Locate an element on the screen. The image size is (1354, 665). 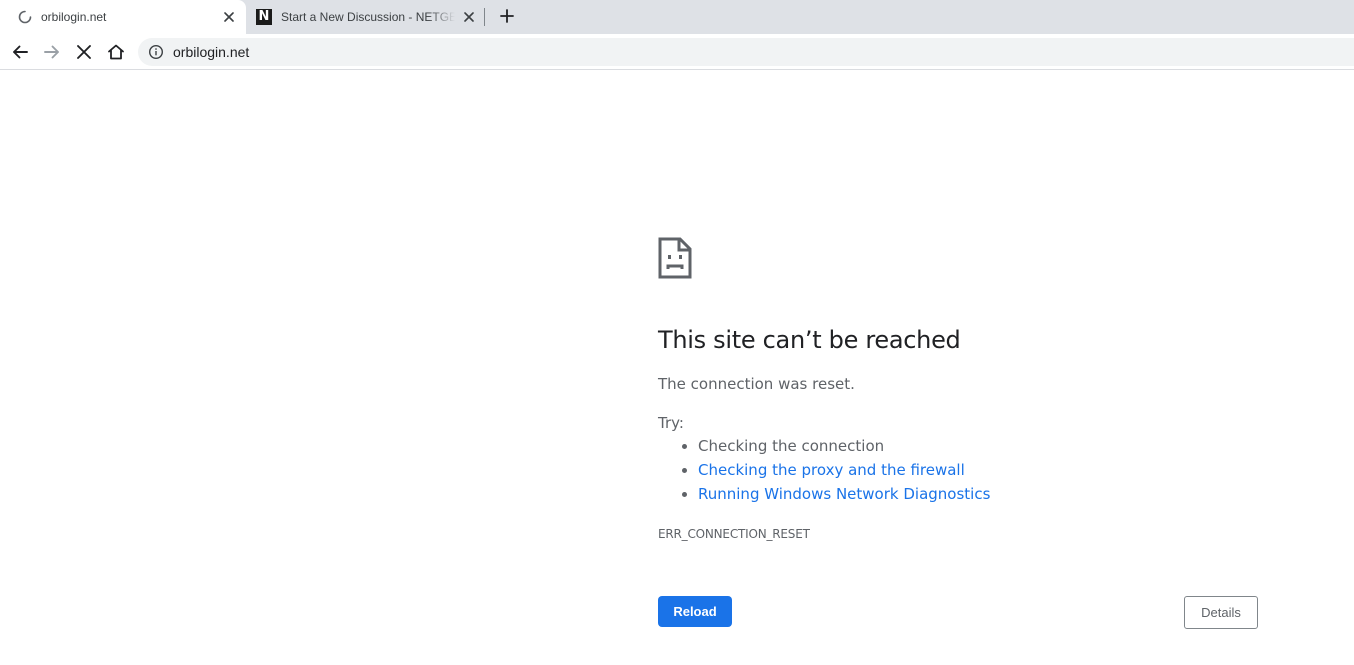
tab-netgear-discussion: N Start a New Discussion - NETGEAR is located at coordinates (366, 17).